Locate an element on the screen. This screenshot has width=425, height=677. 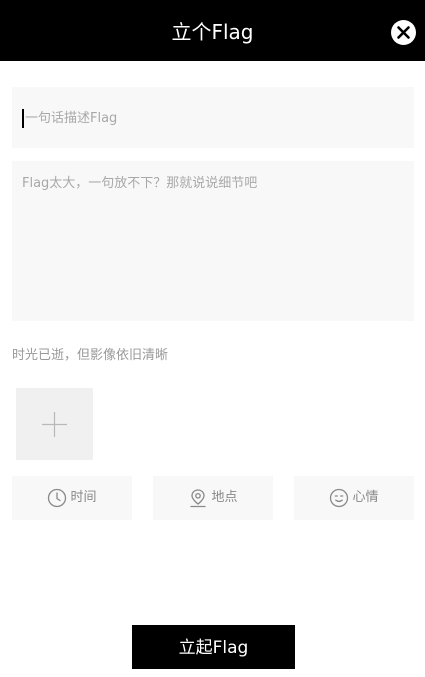
location-option-button: 地点 is located at coordinates (213, 498).